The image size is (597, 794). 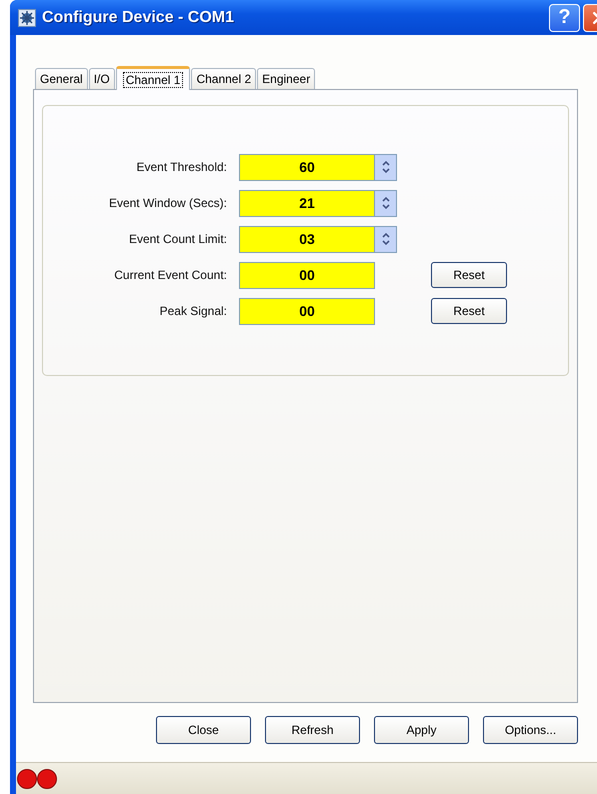 What do you see at coordinates (312, 730) in the screenshot?
I see `dialog-button: Refresh` at bounding box center [312, 730].